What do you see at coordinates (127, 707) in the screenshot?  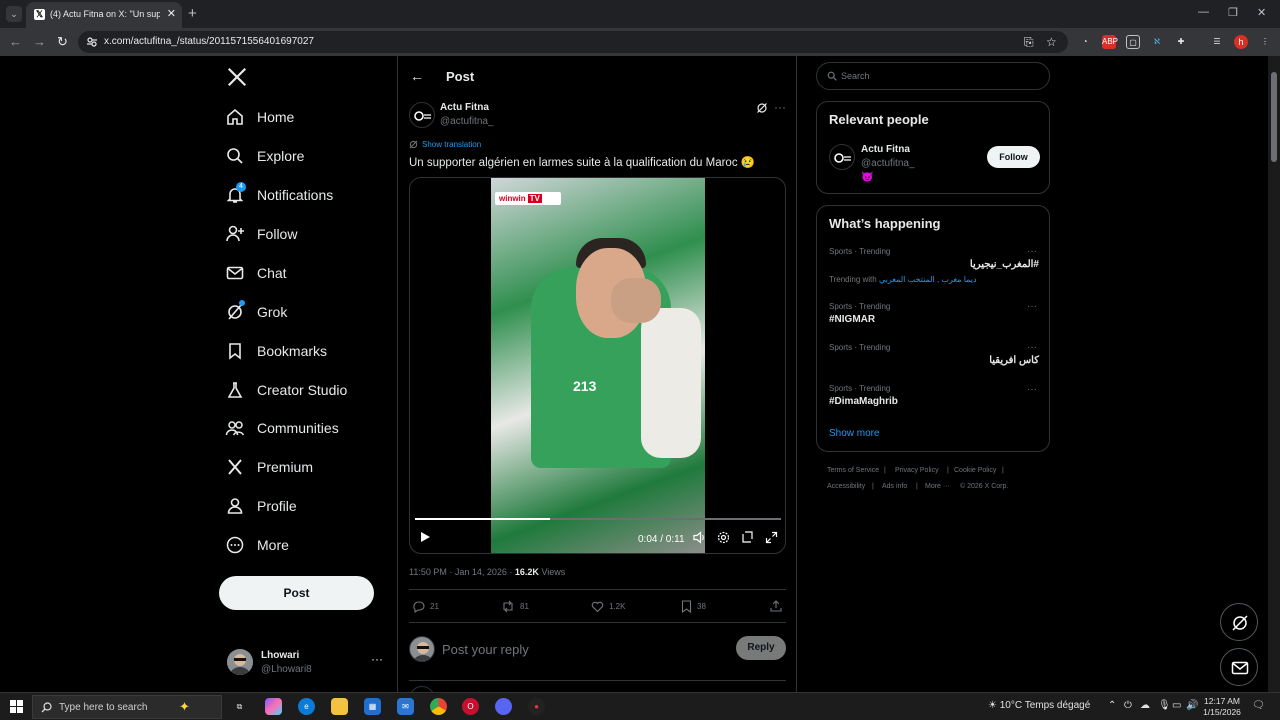 I see `taskbar-search-input: Type here to search ✦` at bounding box center [127, 707].